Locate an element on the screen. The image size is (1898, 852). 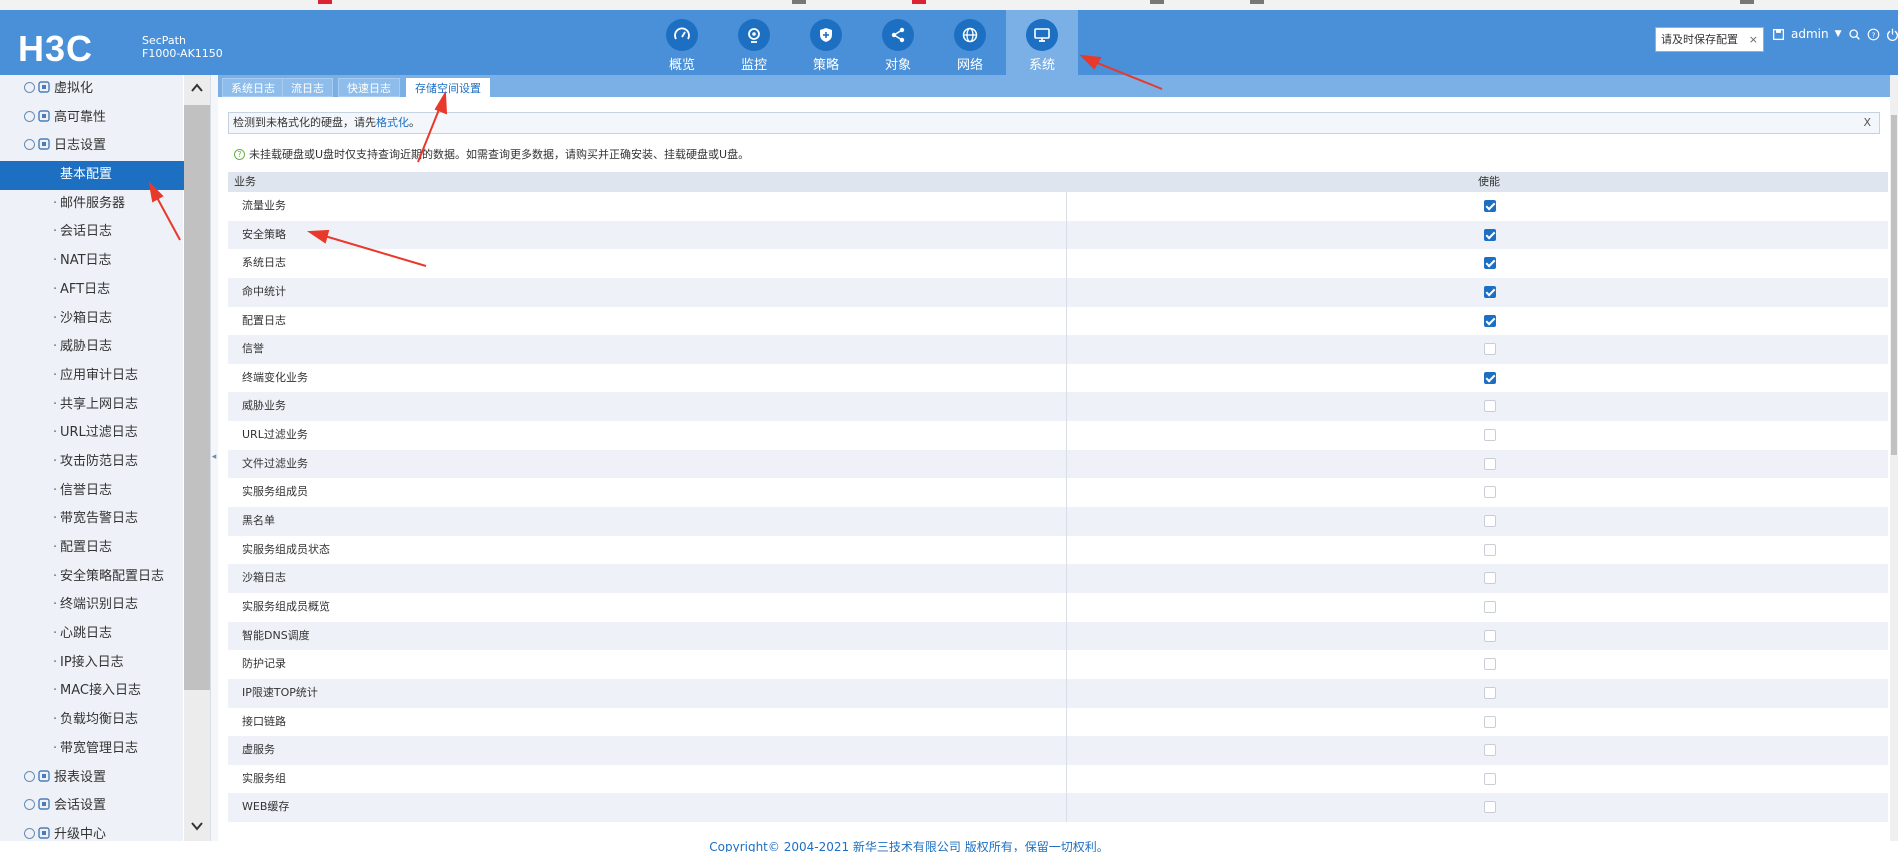
sidebar-item: · 配置日志 is located at coordinates (92, 548).